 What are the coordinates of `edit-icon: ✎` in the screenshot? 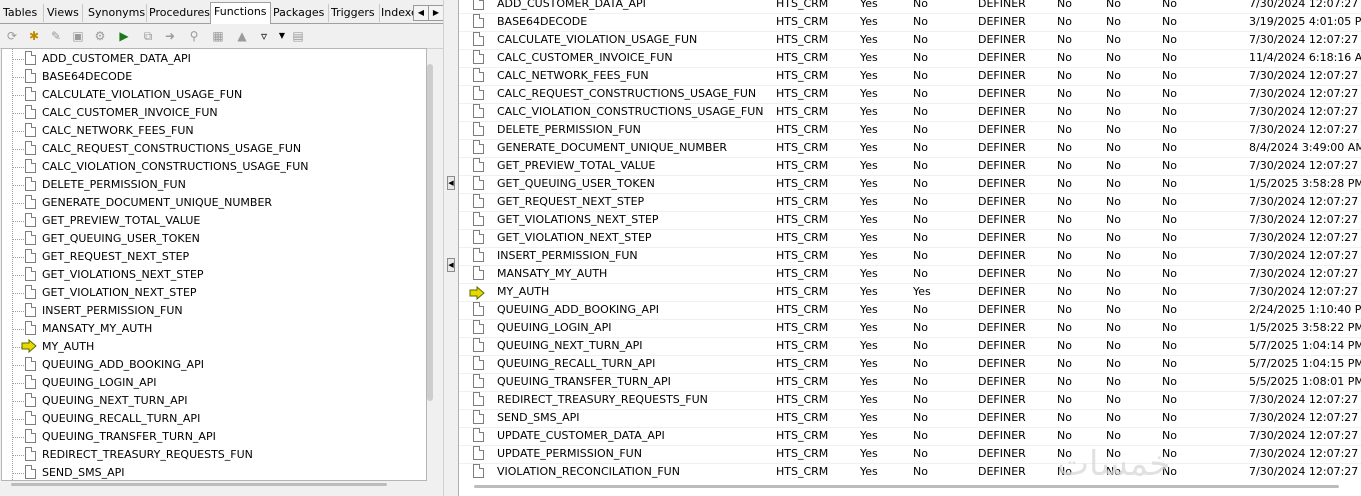 It's located at (56, 36).